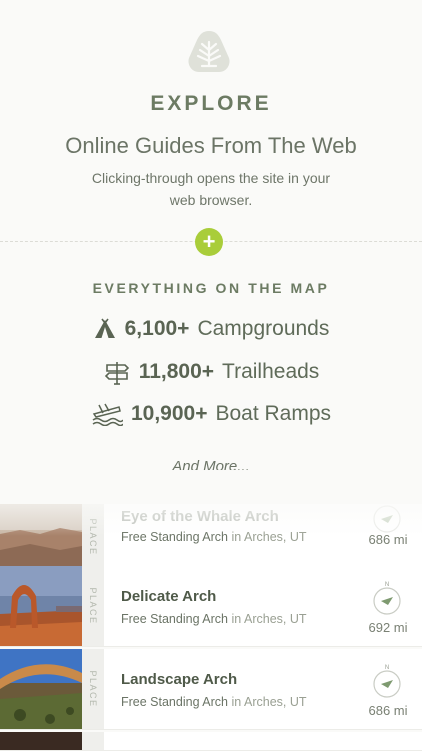 The width and height of the screenshot is (422, 751). Describe the element at coordinates (209, 52) in the screenshot. I see `tree-shield-icon` at that location.